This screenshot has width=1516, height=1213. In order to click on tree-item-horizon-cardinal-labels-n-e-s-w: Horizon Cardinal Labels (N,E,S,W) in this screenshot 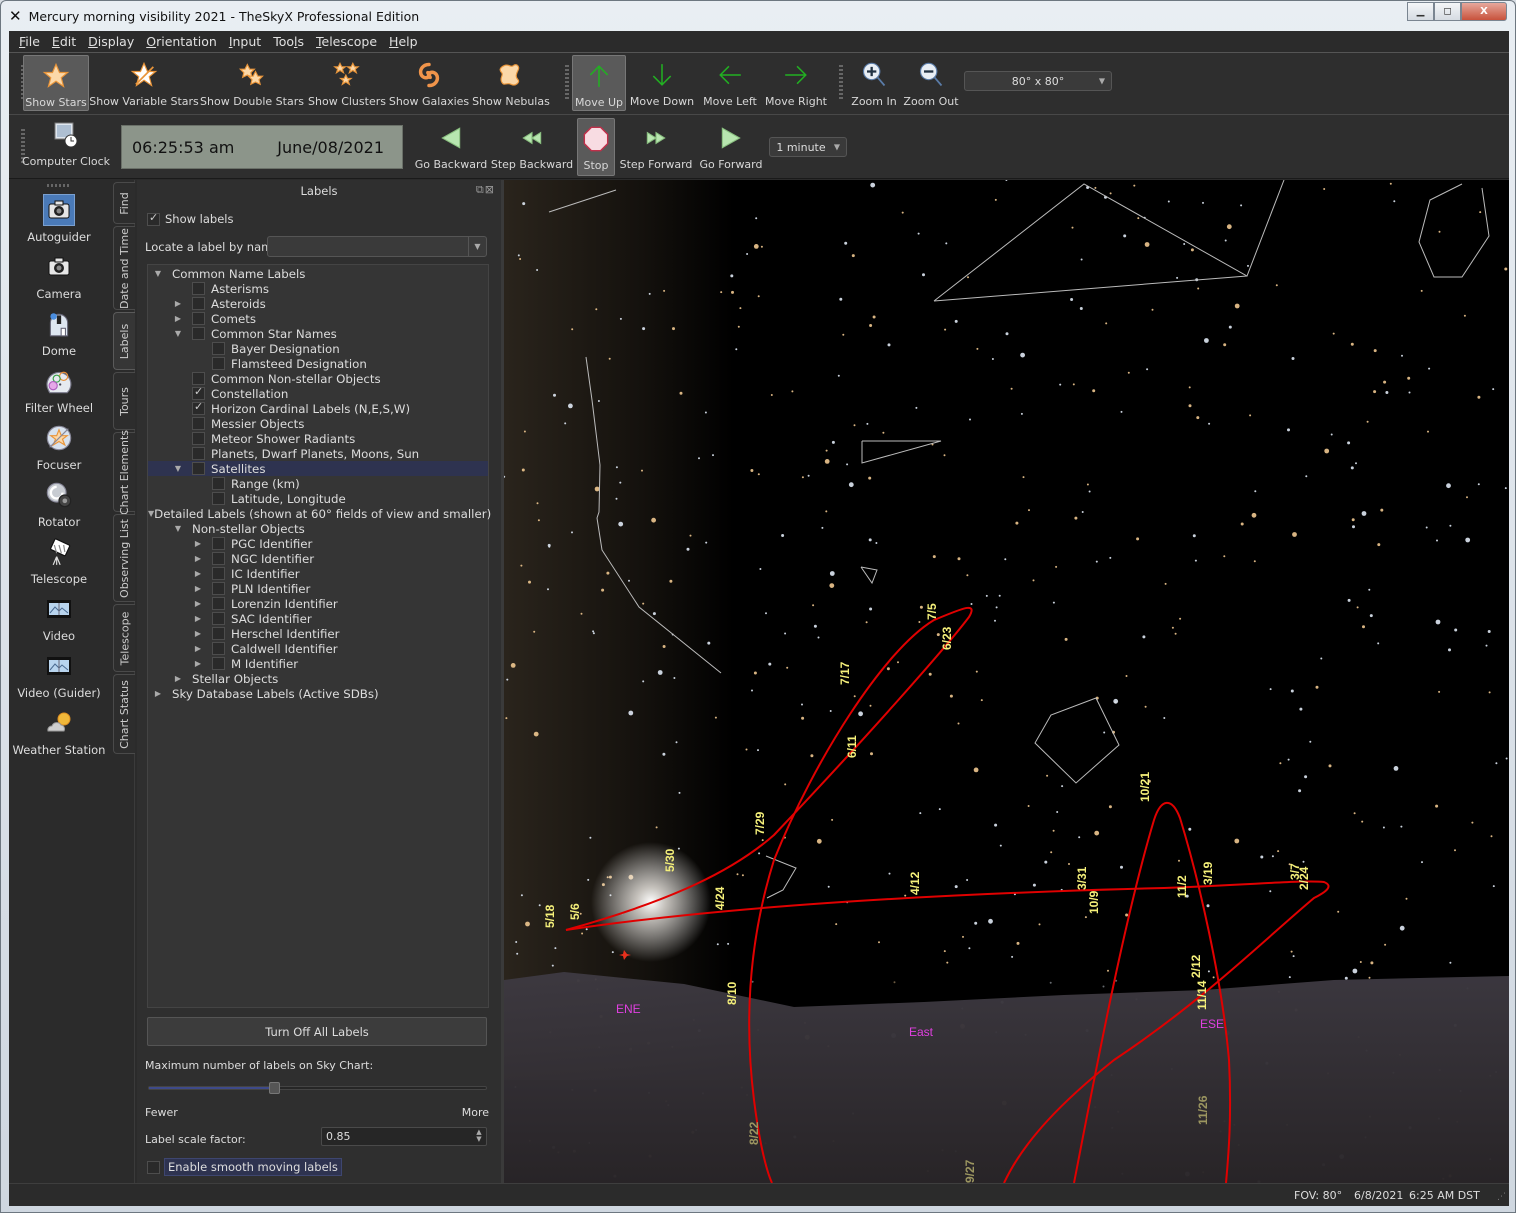, I will do `click(318, 408)`.